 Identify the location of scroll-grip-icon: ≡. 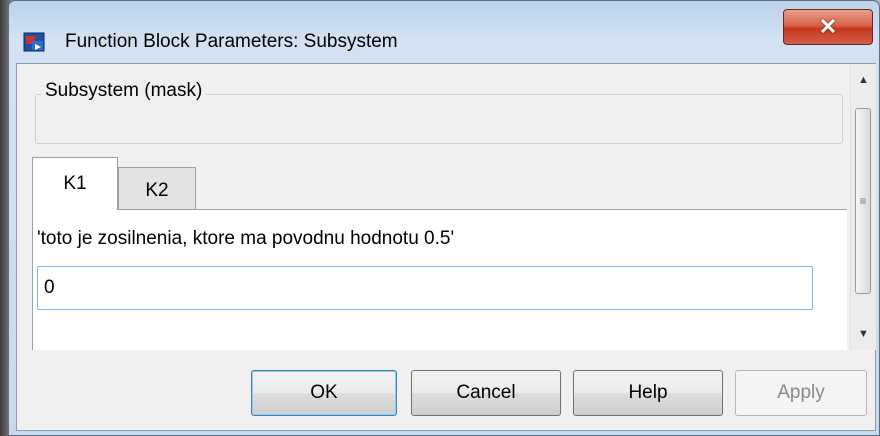
(863, 201).